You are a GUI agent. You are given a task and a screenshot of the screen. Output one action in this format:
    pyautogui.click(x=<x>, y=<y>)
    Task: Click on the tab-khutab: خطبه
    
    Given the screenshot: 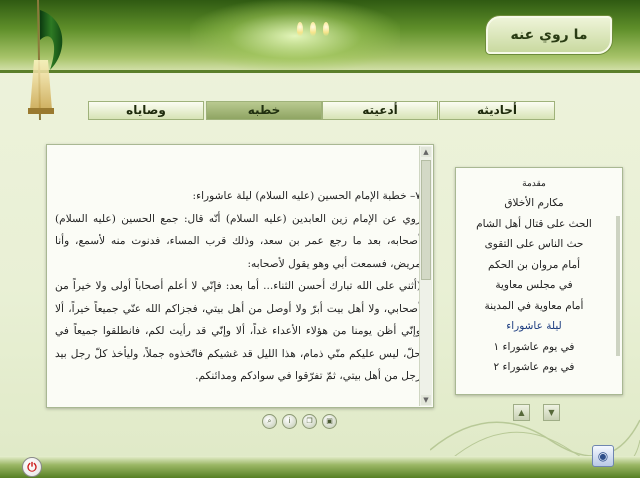 What is the action you would take?
    pyautogui.click(x=264, y=110)
    